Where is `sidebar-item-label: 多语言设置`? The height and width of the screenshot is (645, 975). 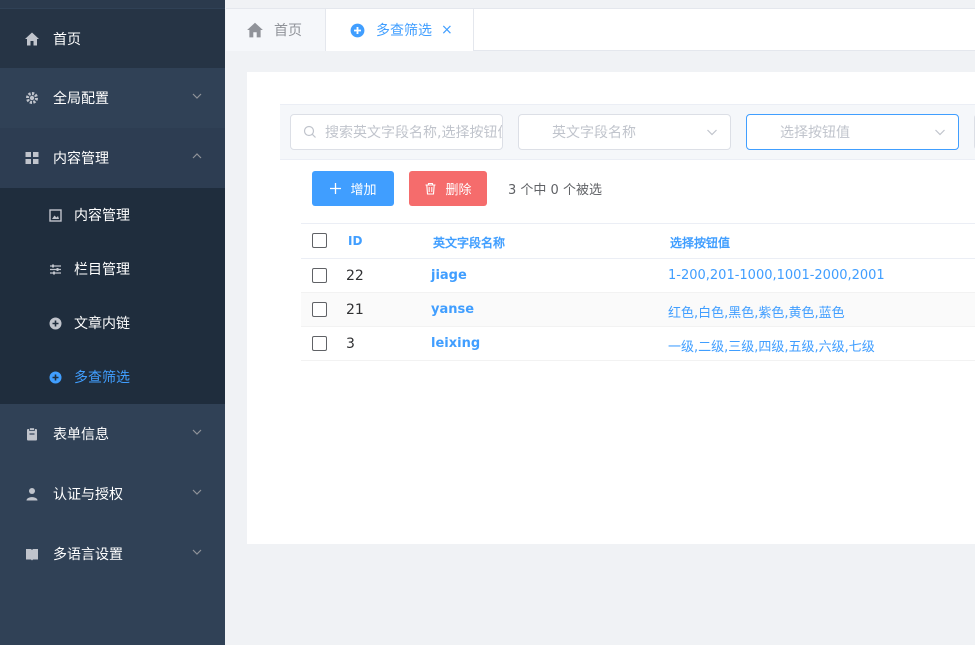
sidebar-item-label: 多语言设置 is located at coordinates (88, 555).